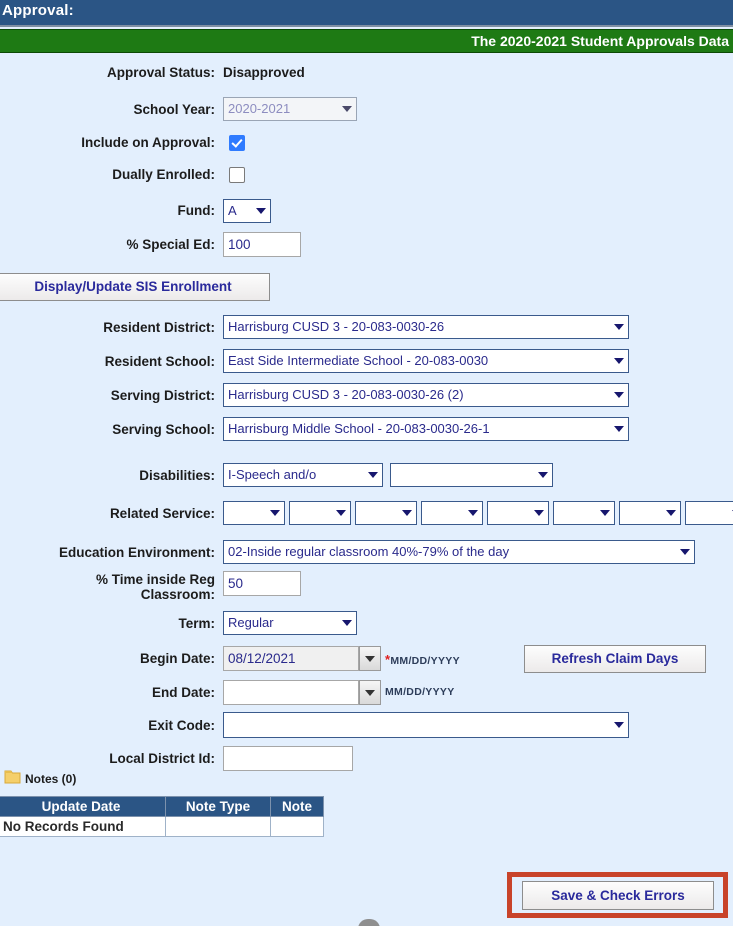  I want to click on local-district-id-input, so click(288, 758).